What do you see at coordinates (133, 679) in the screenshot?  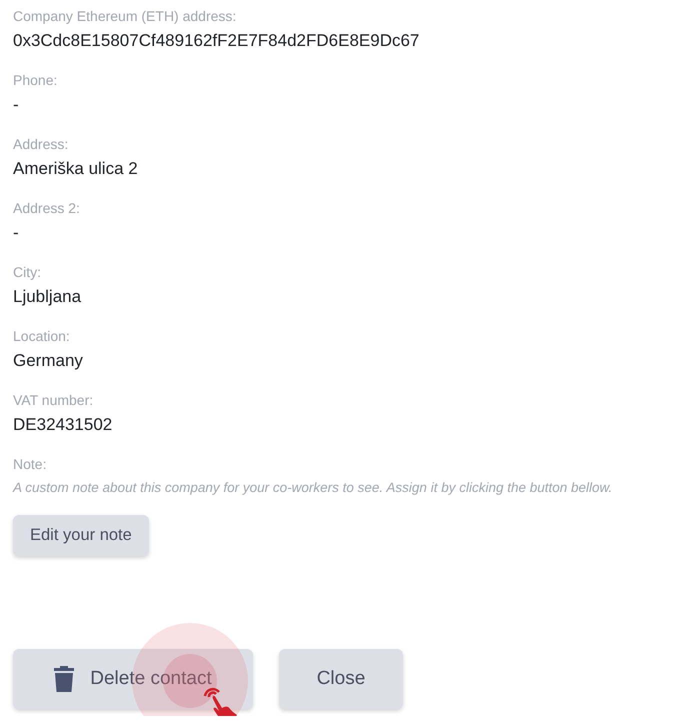 I see `delete-contact-button: Delete contact` at bounding box center [133, 679].